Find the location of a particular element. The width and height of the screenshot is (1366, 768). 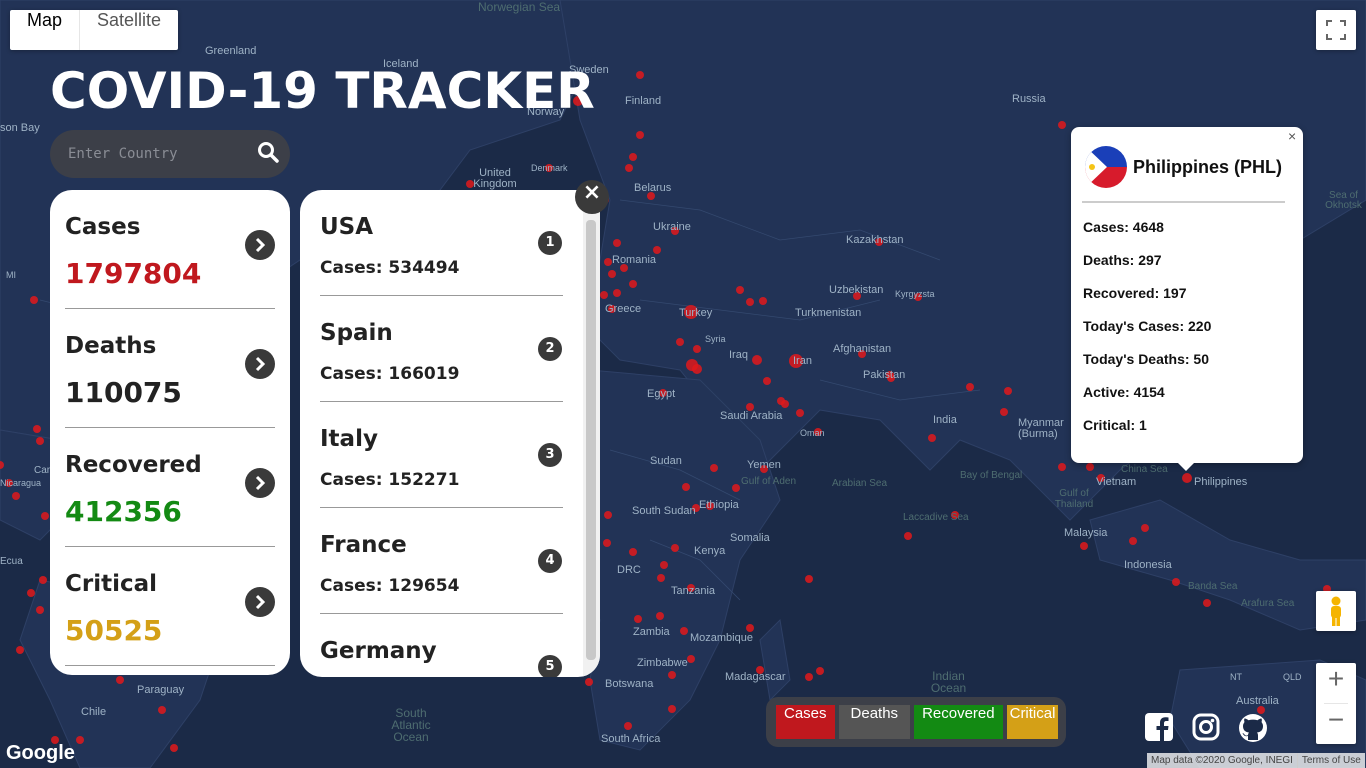

list-item: Germany 5 is located at coordinates (441, 645).